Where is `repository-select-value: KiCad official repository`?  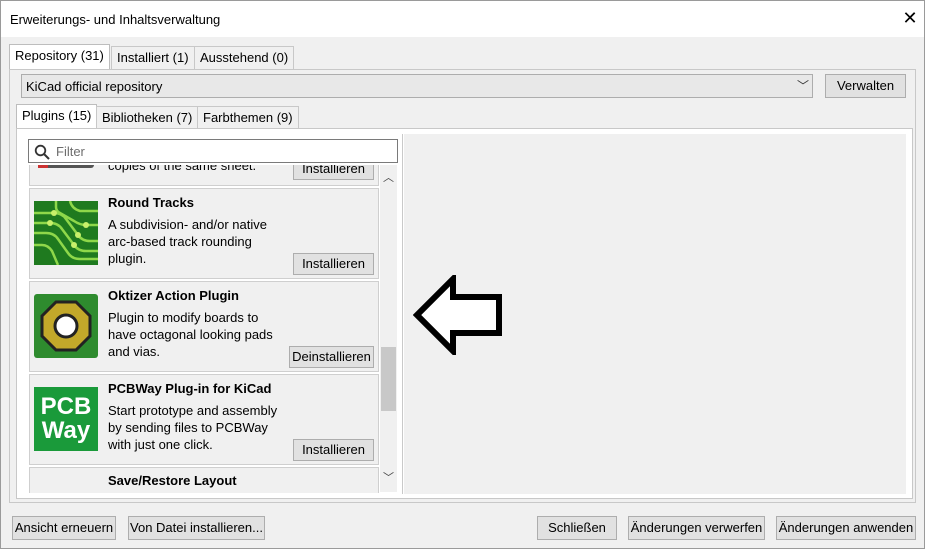 repository-select-value: KiCad official repository is located at coordinates (94, 86).